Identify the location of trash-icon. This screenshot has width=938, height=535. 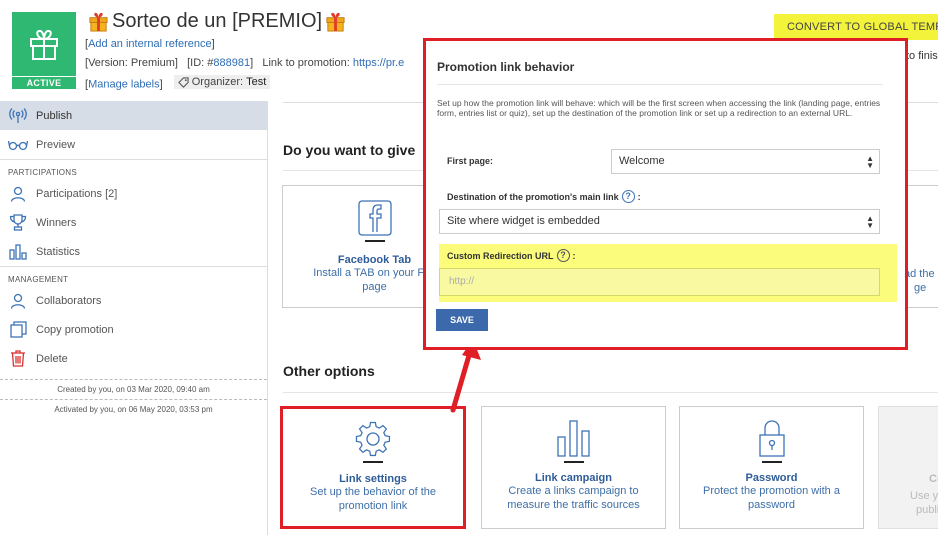
(18, 359).